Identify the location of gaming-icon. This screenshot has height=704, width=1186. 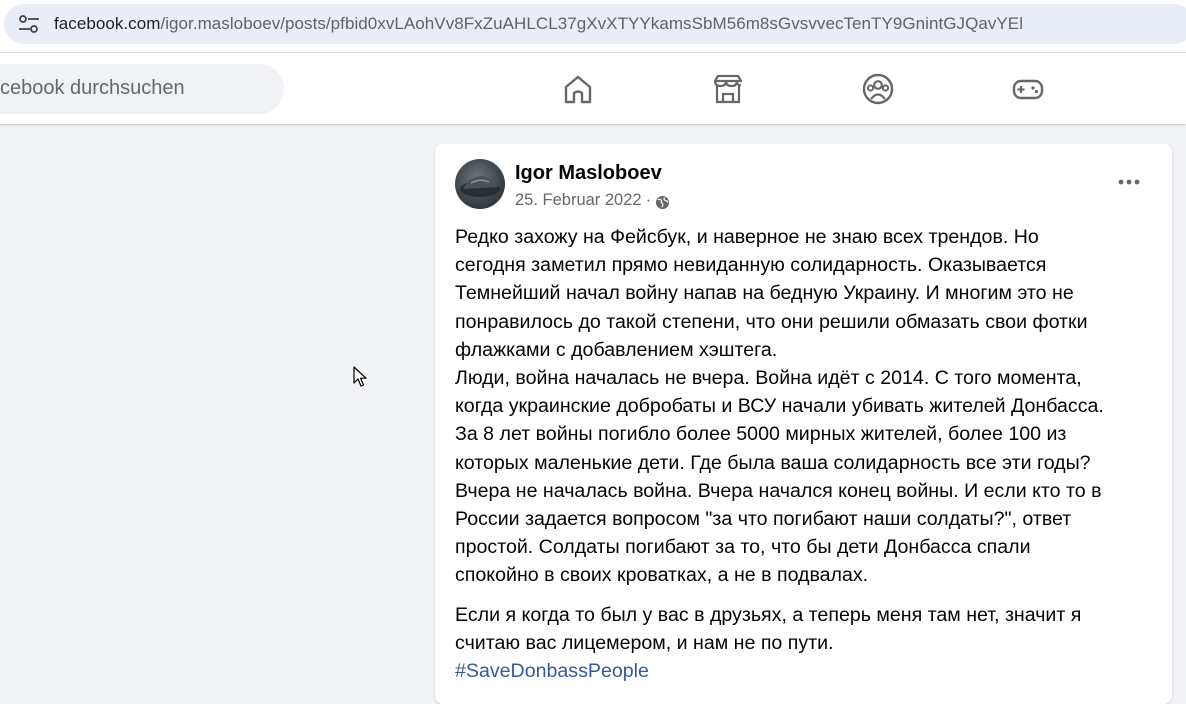
(1028, 89).